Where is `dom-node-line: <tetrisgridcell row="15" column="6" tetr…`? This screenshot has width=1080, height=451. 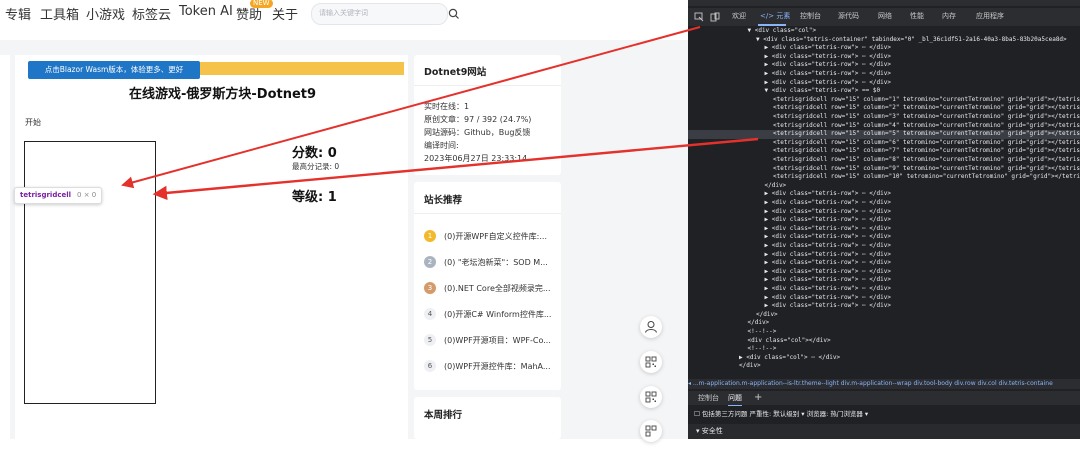 dom-node-line: <tetrisgridcell row="15" column="6" tetr… is located at coordinates (884, 143).